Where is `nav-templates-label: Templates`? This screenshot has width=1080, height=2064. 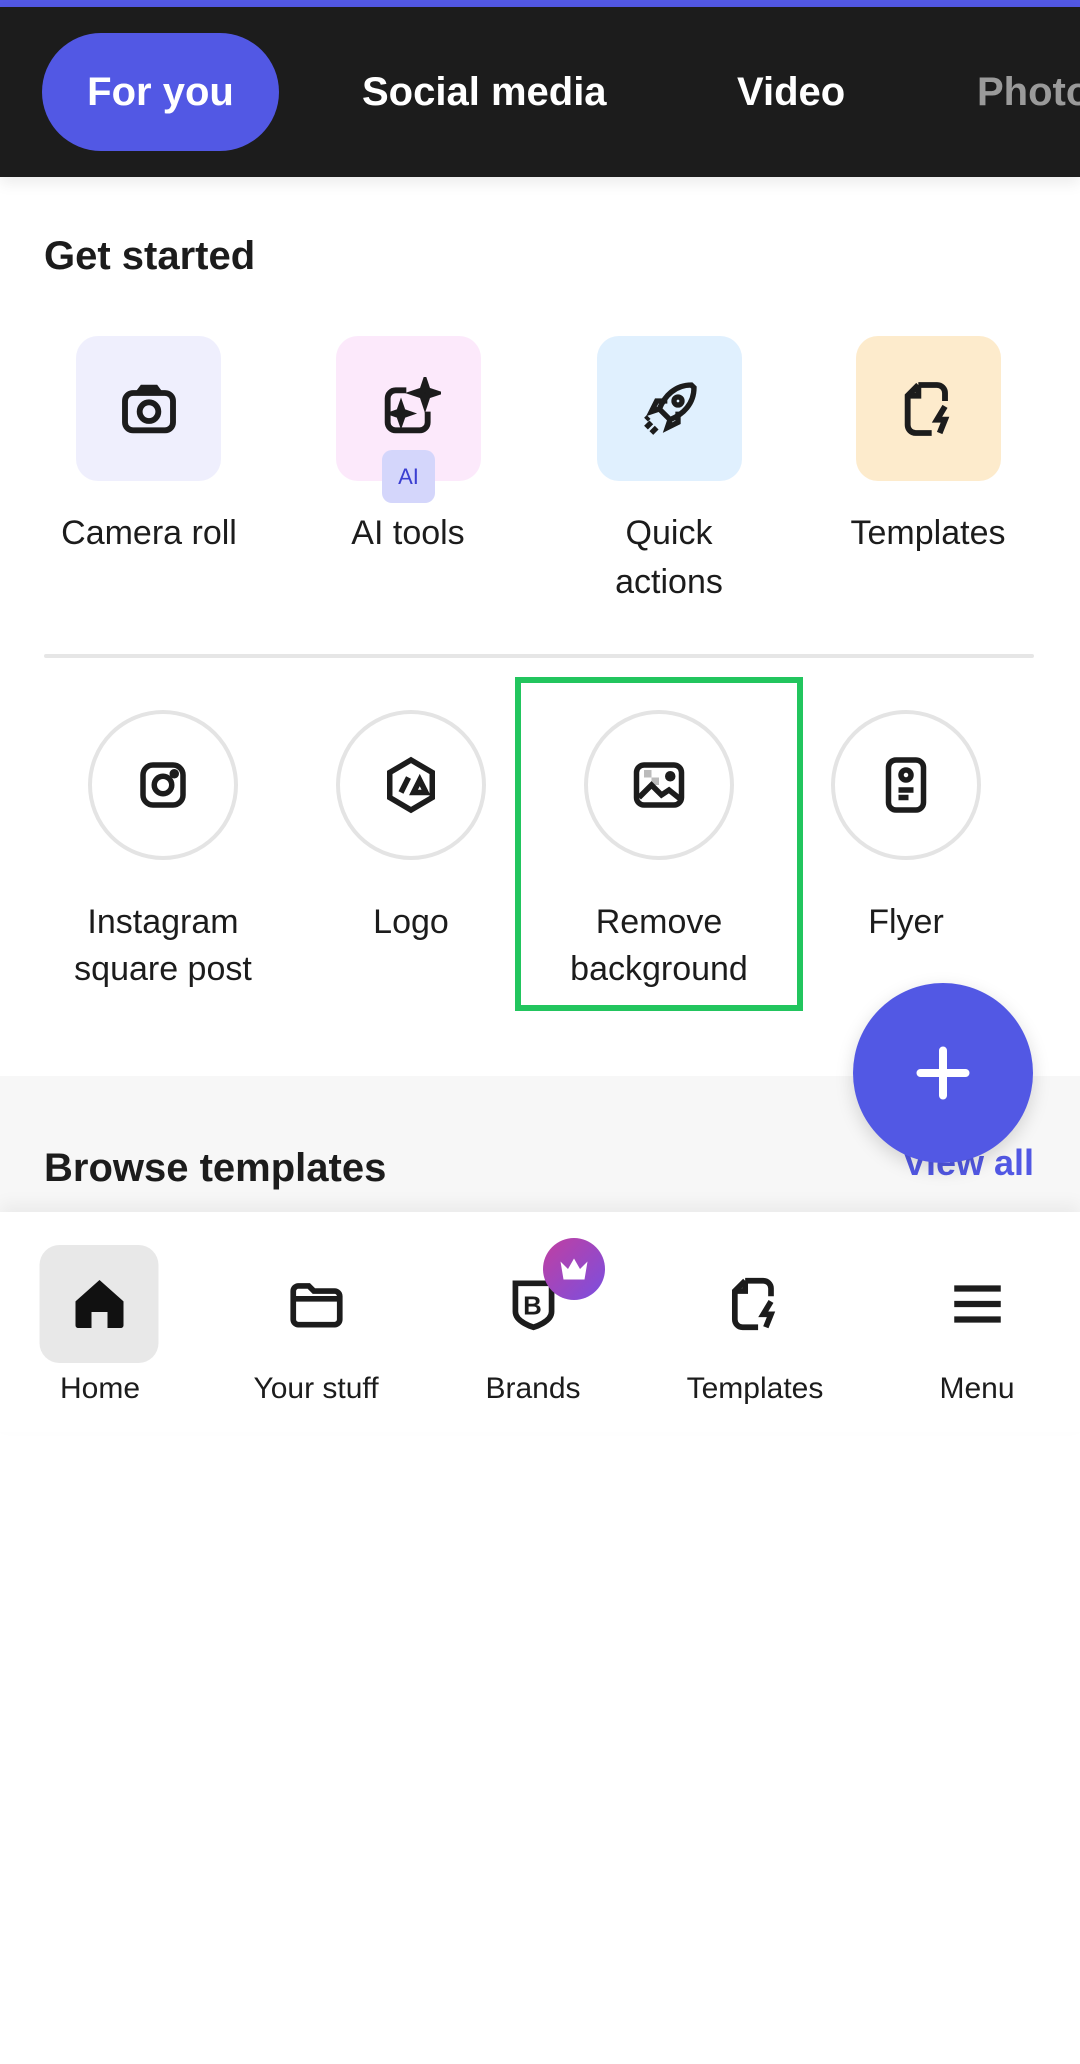
nav-templates-label: Templates is located at coordinates (755, 1388).